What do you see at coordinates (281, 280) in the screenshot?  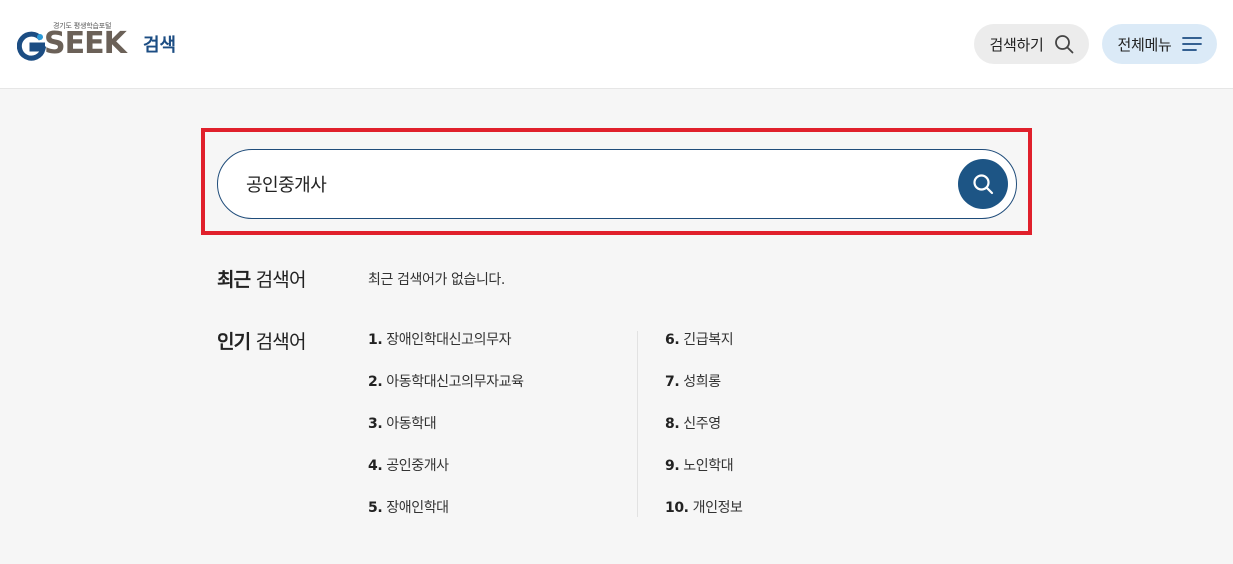 I see `recent-title-rest: 검색어` at bounding box center [281, 280].